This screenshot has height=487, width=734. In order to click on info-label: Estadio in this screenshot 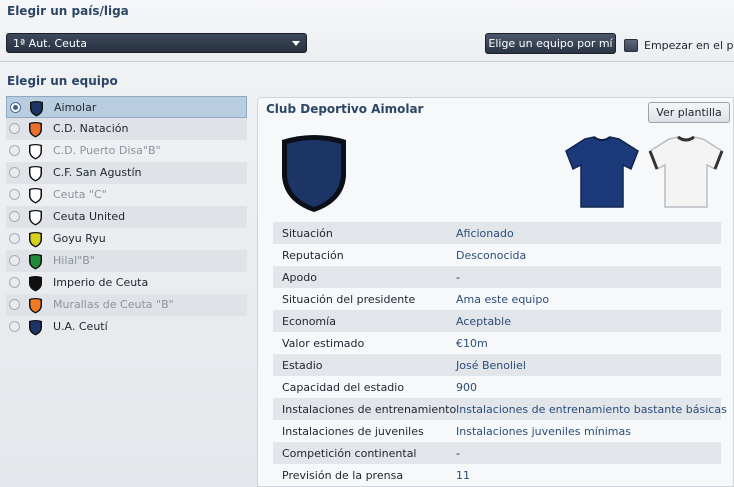, I will do `click(302, 365)`.